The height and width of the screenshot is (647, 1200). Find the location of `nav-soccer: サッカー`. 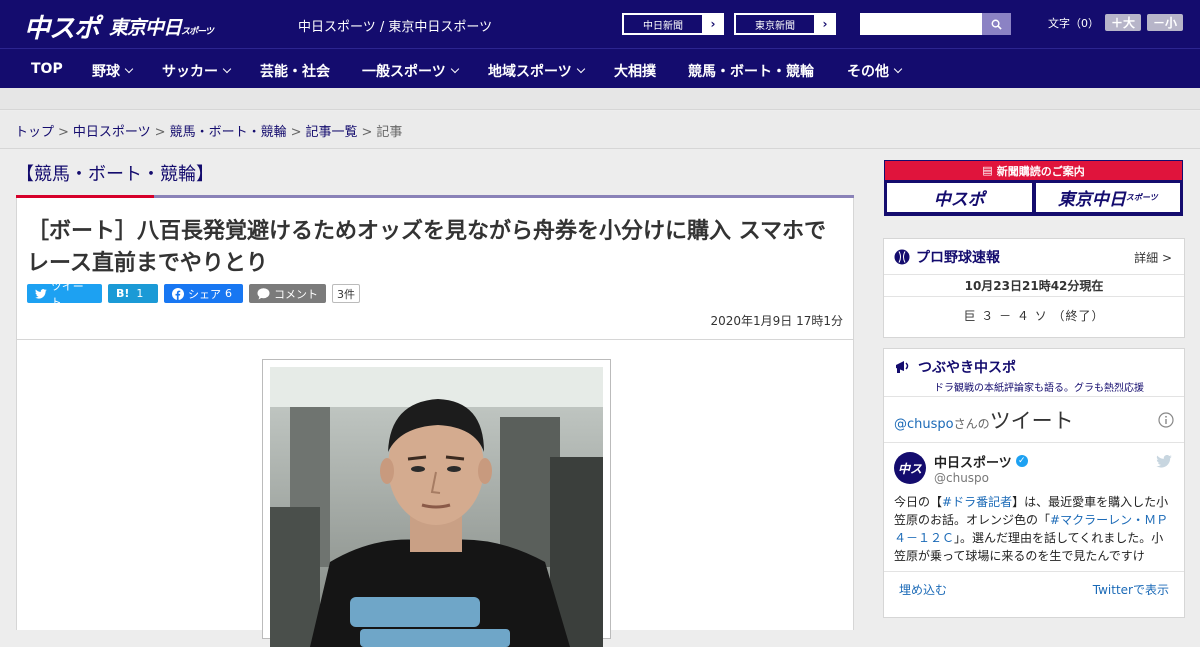

nav-soccer: サッカー is located at coordinates (197, 71).